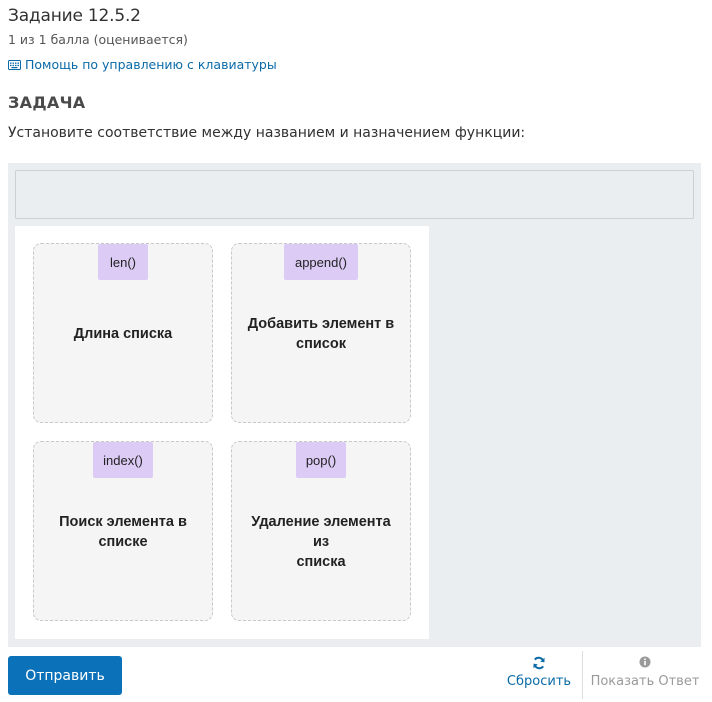 Image resolution: width=712 pixels, height=702 pixels. What do you see at coordinates (645, 681) in the screenshot?
I see `show-answer-label: Показать Ответ` at bounding box center [645, 681].